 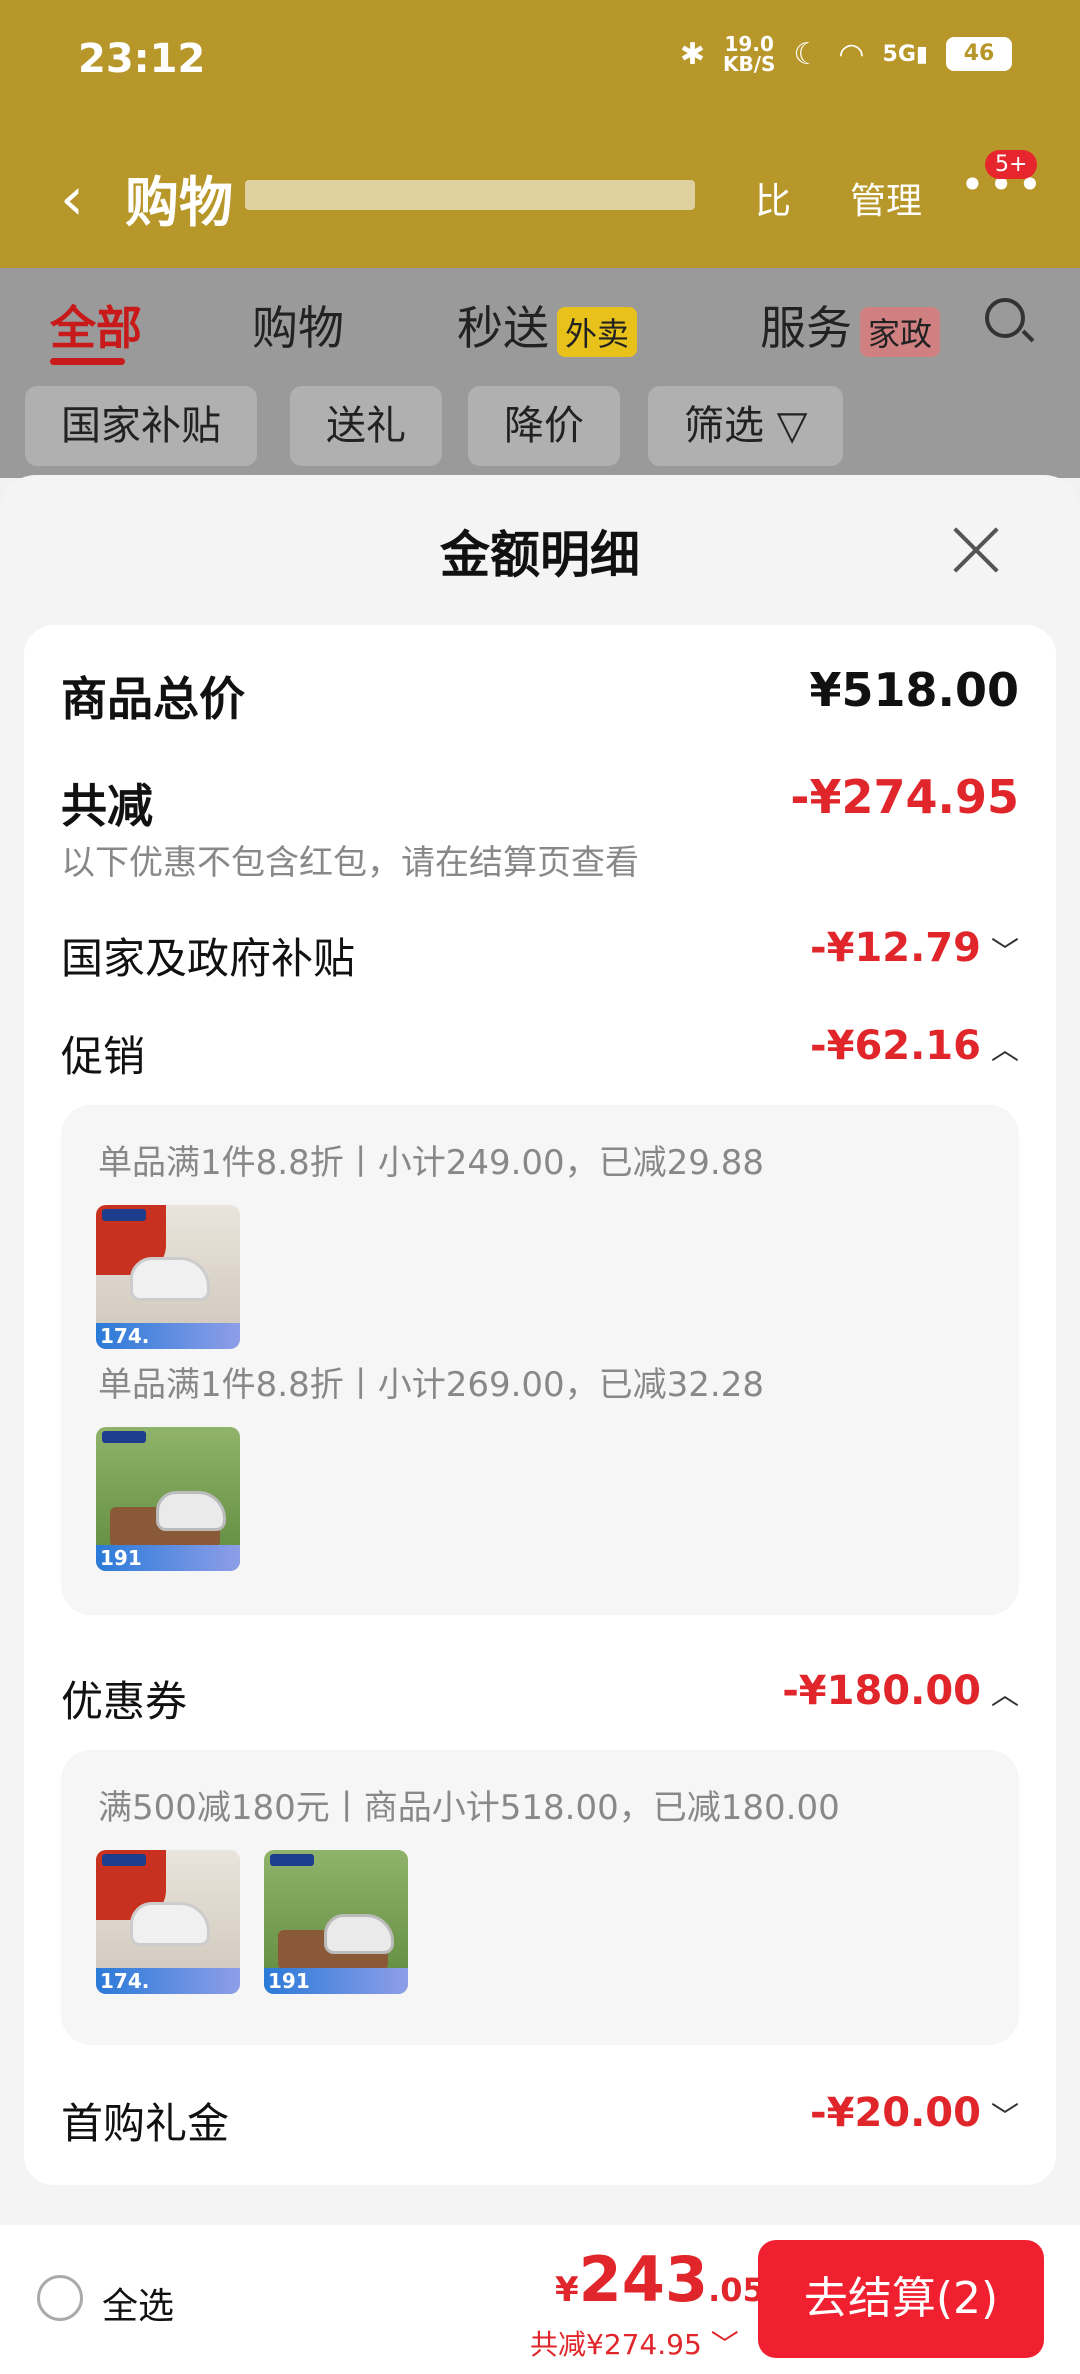 I want to click on tabs-overlay: 全部 购物 秒送 外卖 服务 家政 国家补贴 送礼 降价 筛选 ▽, so click(x=540, y=373).